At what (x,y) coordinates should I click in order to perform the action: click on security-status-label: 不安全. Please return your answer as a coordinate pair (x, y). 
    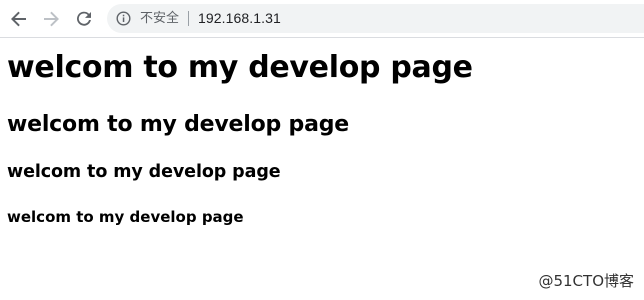
    Looking at the image, I should click on (159, 18).